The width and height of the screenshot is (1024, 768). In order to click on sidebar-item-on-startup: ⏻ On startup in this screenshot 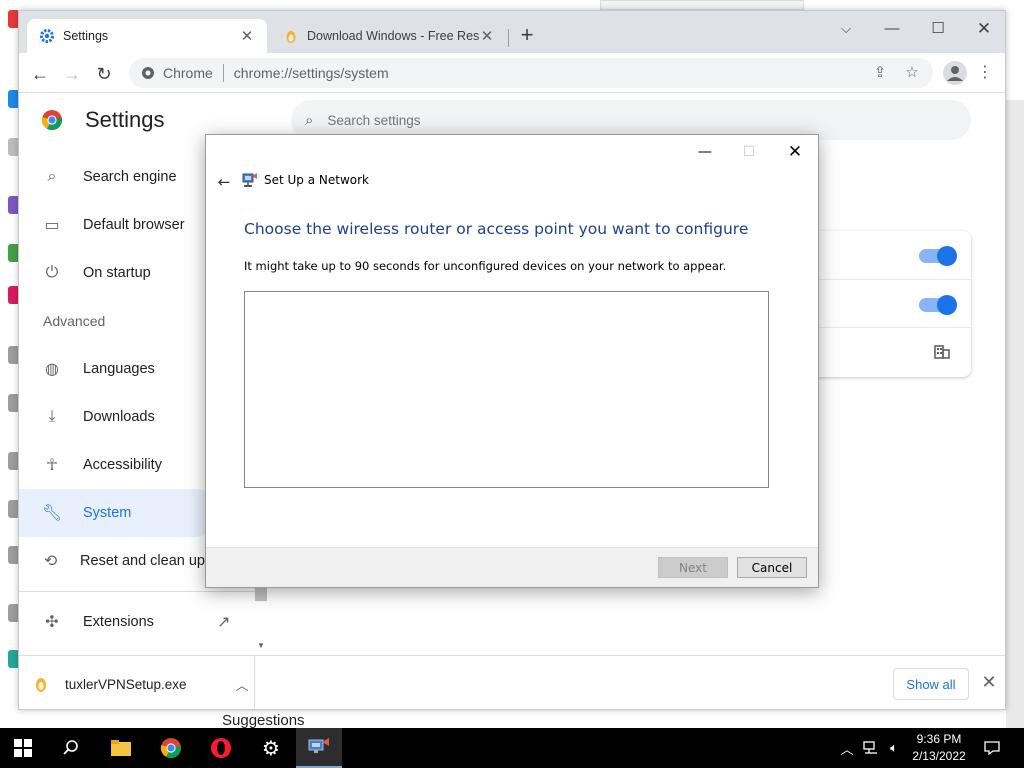, I will do `click(112, 273)`.